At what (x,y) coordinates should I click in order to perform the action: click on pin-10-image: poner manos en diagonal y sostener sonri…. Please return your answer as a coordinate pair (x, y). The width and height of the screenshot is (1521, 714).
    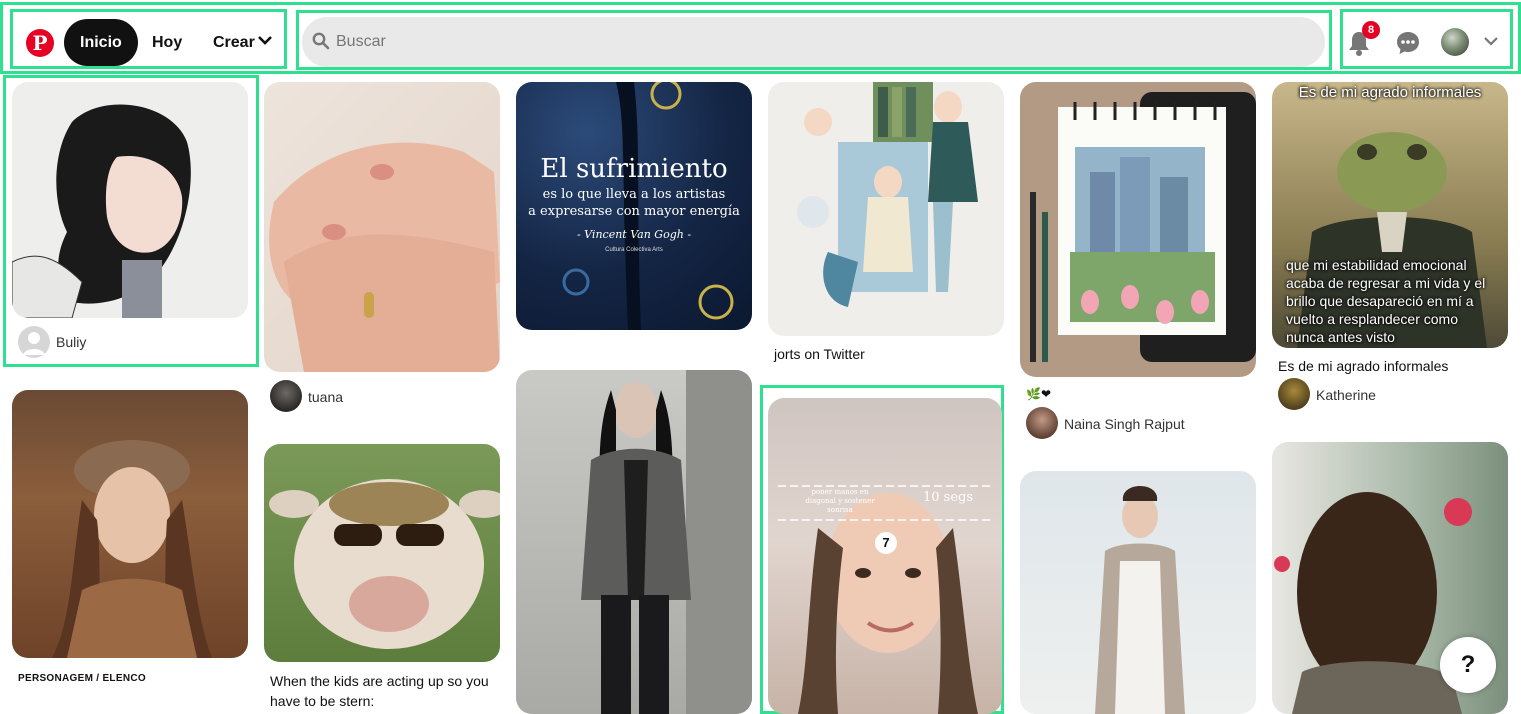
    Looking at the image, I should click on (885, 556).